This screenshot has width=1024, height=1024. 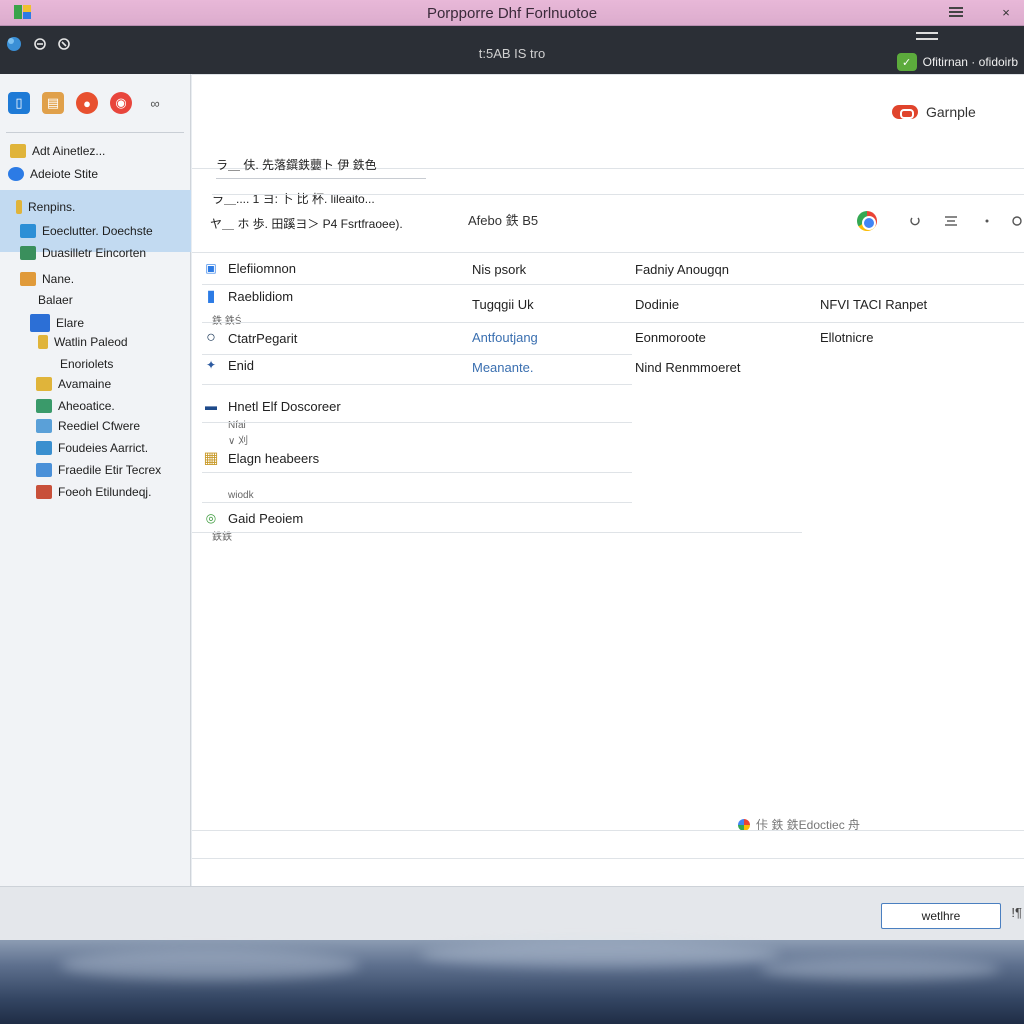 What do you see at coordinates (92, 448) in the screenshot?
I see `sidebar-item-foudeies-aarrict: Foudeies Aarrict.` at bounding box center [92, 448].